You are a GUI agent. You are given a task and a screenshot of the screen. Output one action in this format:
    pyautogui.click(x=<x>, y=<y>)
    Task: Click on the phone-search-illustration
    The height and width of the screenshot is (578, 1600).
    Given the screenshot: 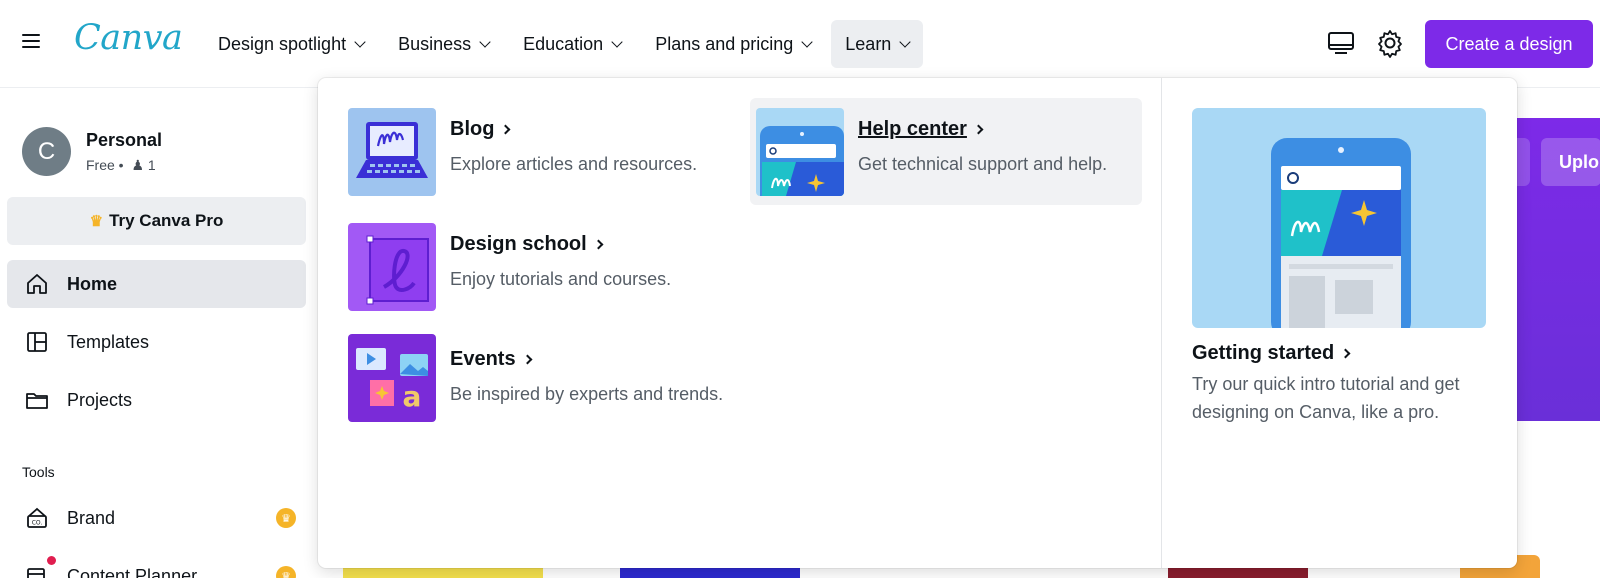 What is the action you would take?
    pyautogui.click(x=800, y=152)
    